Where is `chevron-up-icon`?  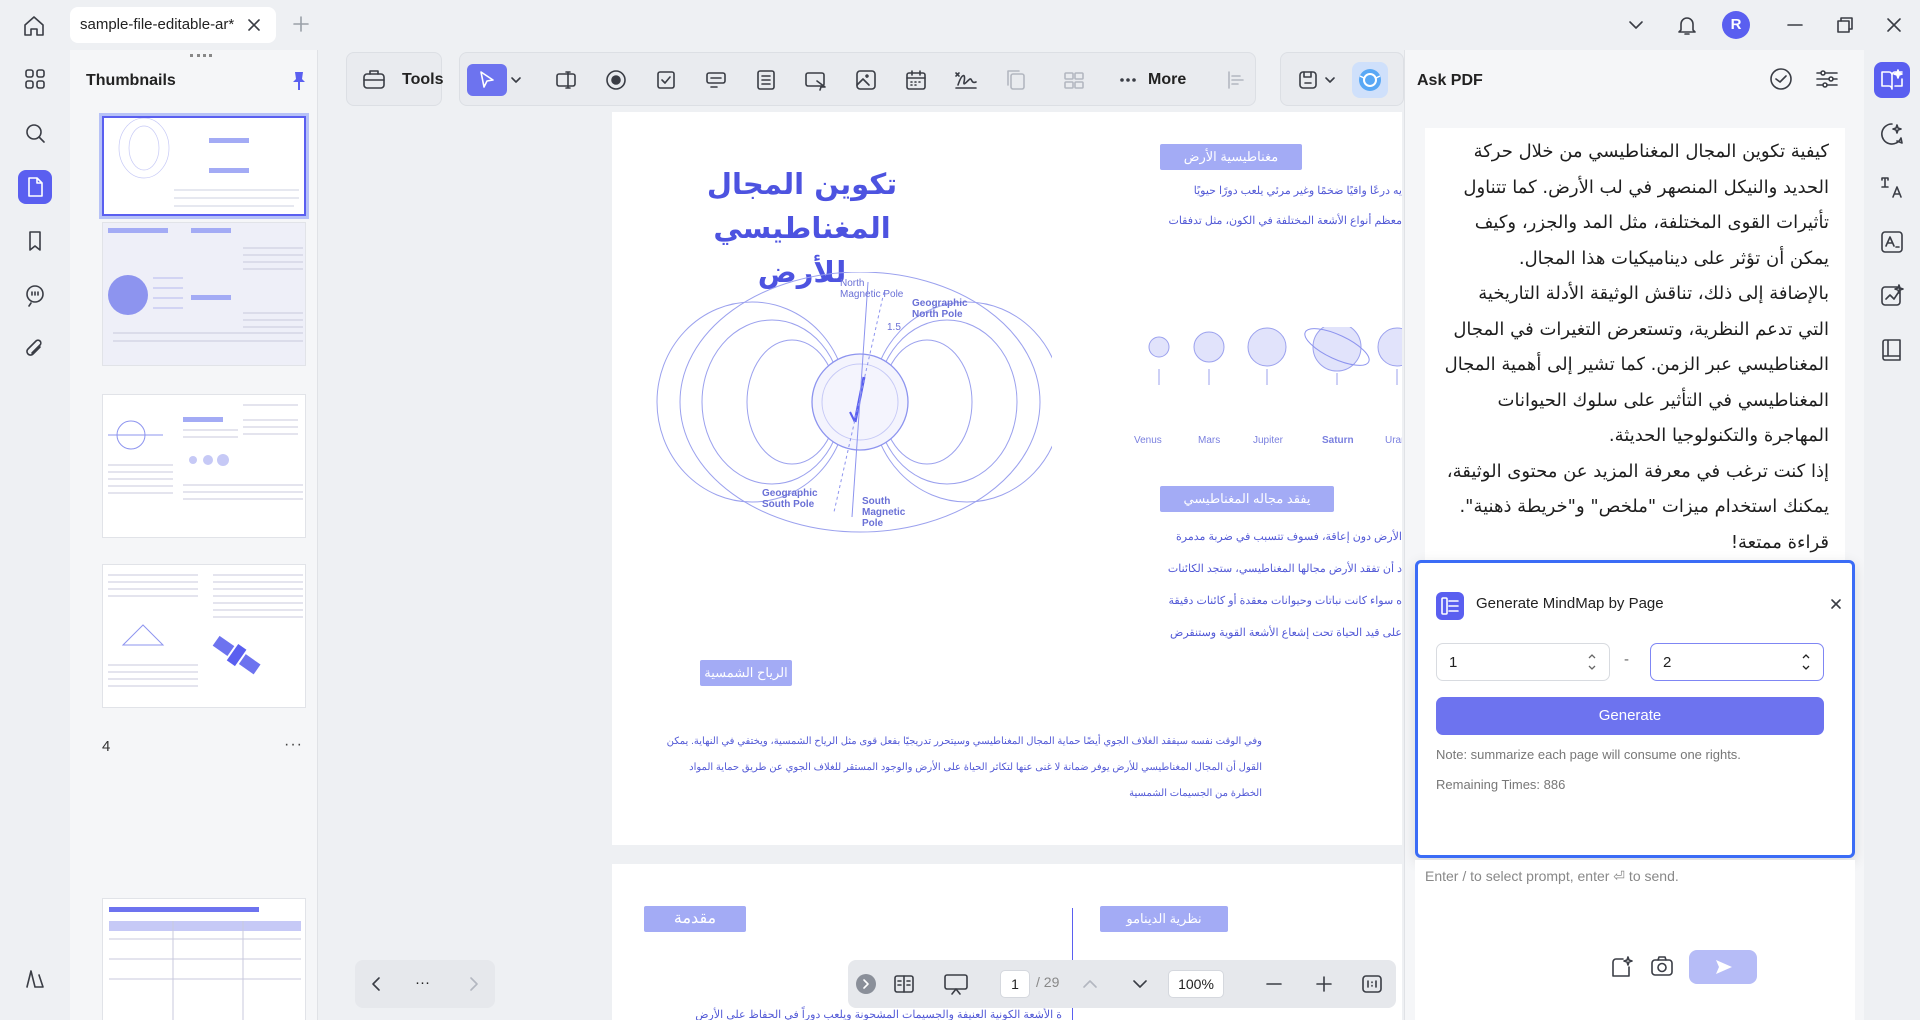 chevron-up-icon is located at coordinates (1090, 984).